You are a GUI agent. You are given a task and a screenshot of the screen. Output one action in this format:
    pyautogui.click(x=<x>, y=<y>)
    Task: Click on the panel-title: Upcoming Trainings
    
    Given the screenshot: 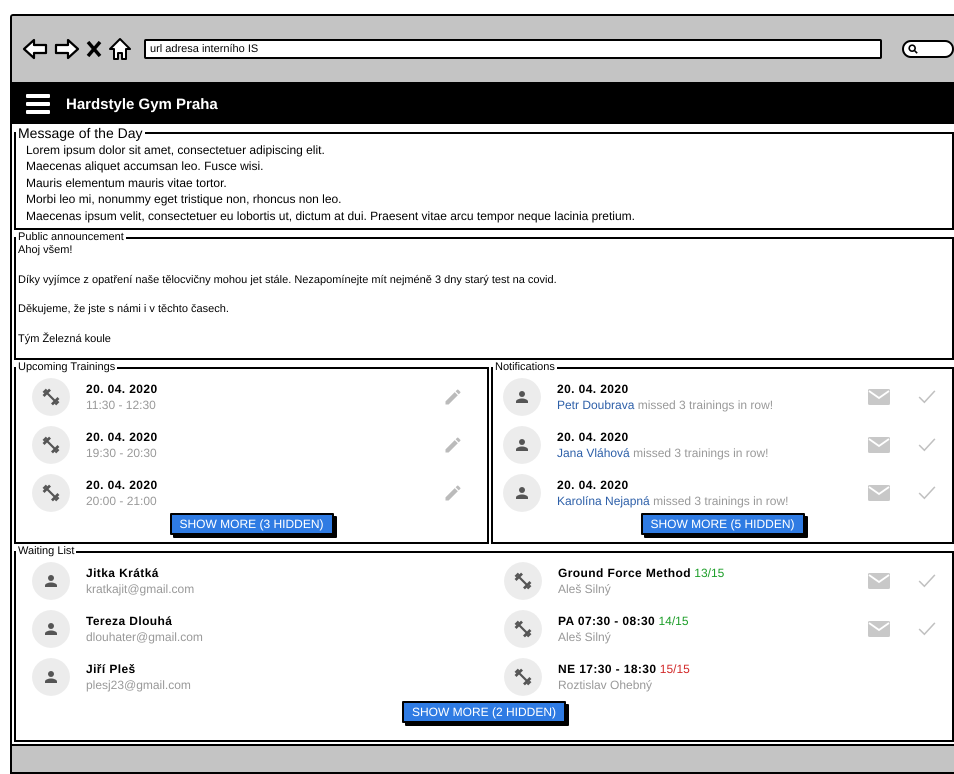 What is the action you would take?
    pyautogui.click(x=66, y=367)
    